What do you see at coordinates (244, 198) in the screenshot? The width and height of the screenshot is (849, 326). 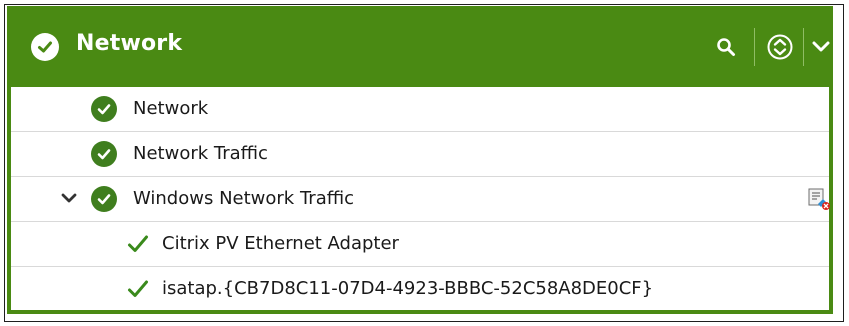 I see `tree-row-label: Windows Network Traffic` at bounding box center [244, 198].